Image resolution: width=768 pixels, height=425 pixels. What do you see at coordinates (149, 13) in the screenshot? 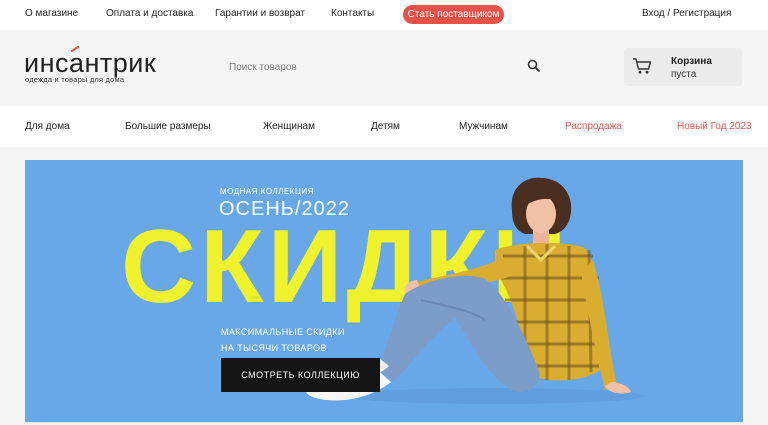
I see `link-payment-delivery: Оплата и доставка` at bounding box center [149, 13].